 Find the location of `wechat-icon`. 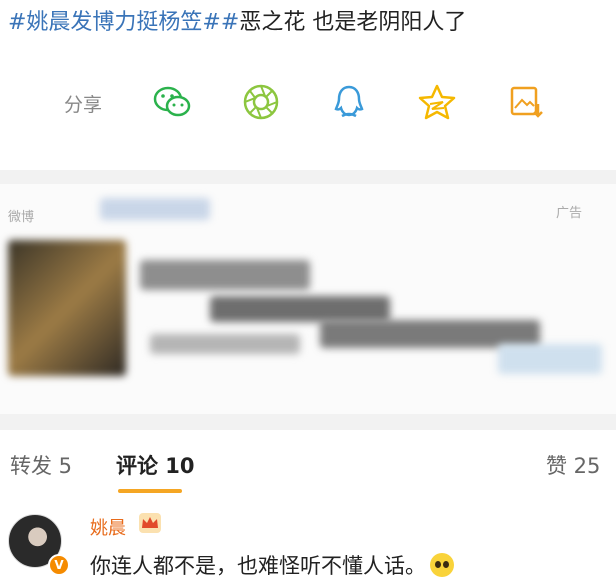

wechat-icon is located at coordinates (172, 102).